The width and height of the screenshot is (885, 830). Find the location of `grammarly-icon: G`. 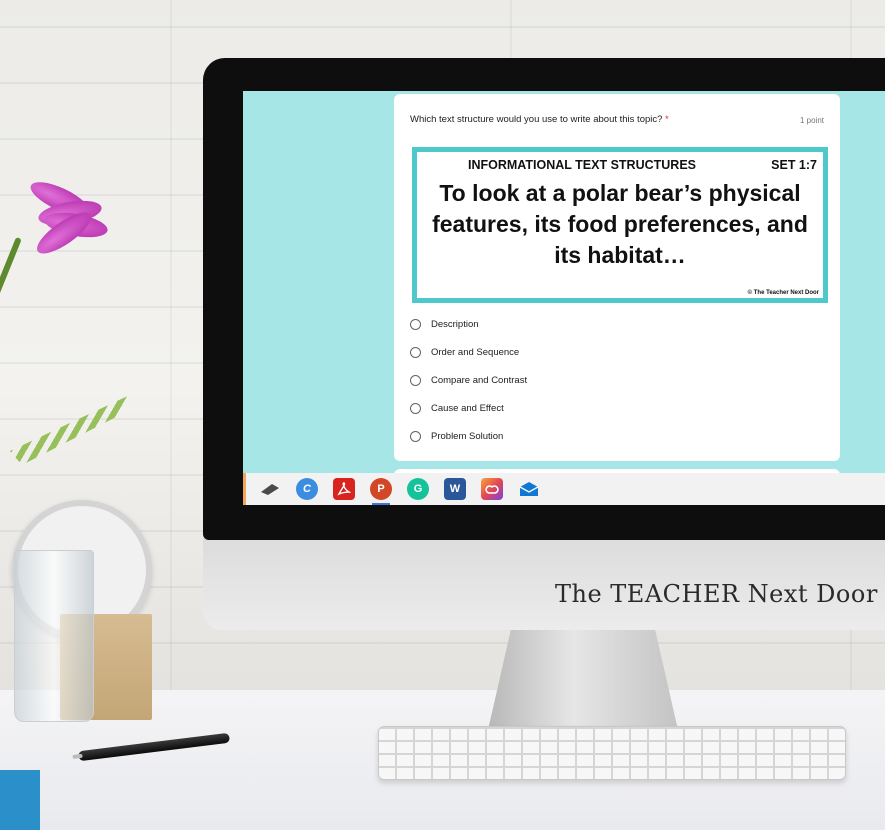

grammarly-icon: G is located at coordinates (418, 489).